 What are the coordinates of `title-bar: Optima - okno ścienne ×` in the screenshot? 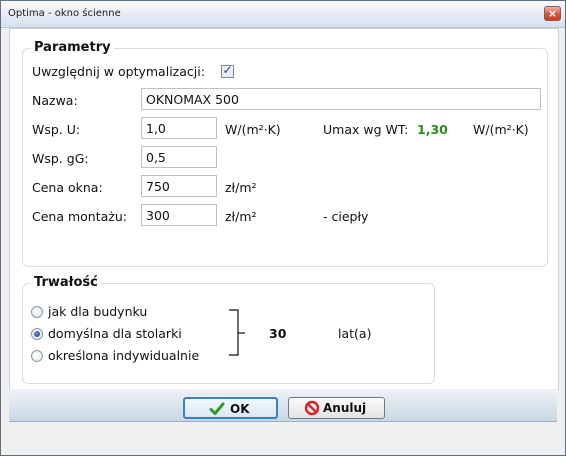 It's located at (283, 14).